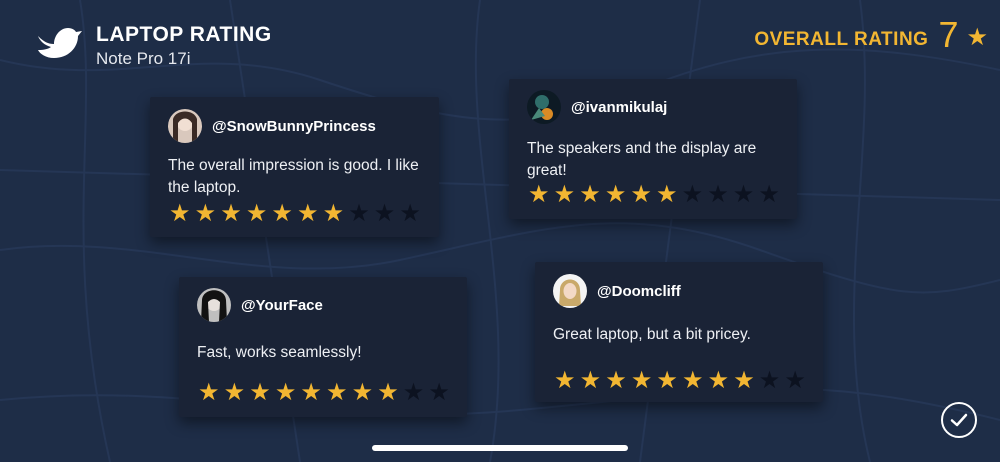  Describe the element at coordinates (977, 37) in the screenshot. I see `star-icon: ★` at that location.